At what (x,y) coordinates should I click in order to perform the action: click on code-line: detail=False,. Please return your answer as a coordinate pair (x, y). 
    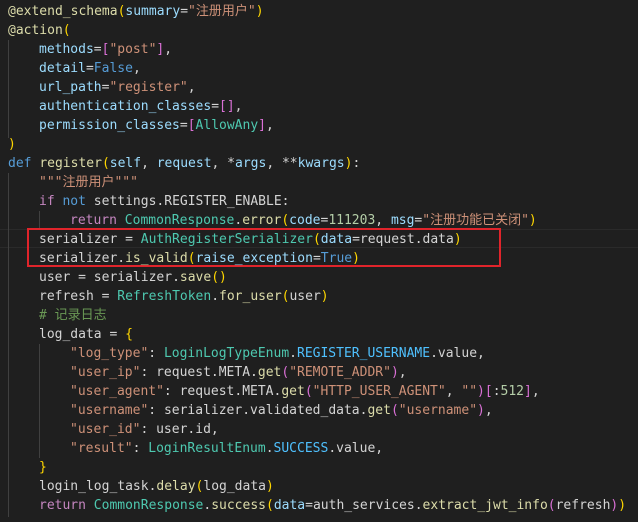
    Looking at the image, I should click on (319, 68).